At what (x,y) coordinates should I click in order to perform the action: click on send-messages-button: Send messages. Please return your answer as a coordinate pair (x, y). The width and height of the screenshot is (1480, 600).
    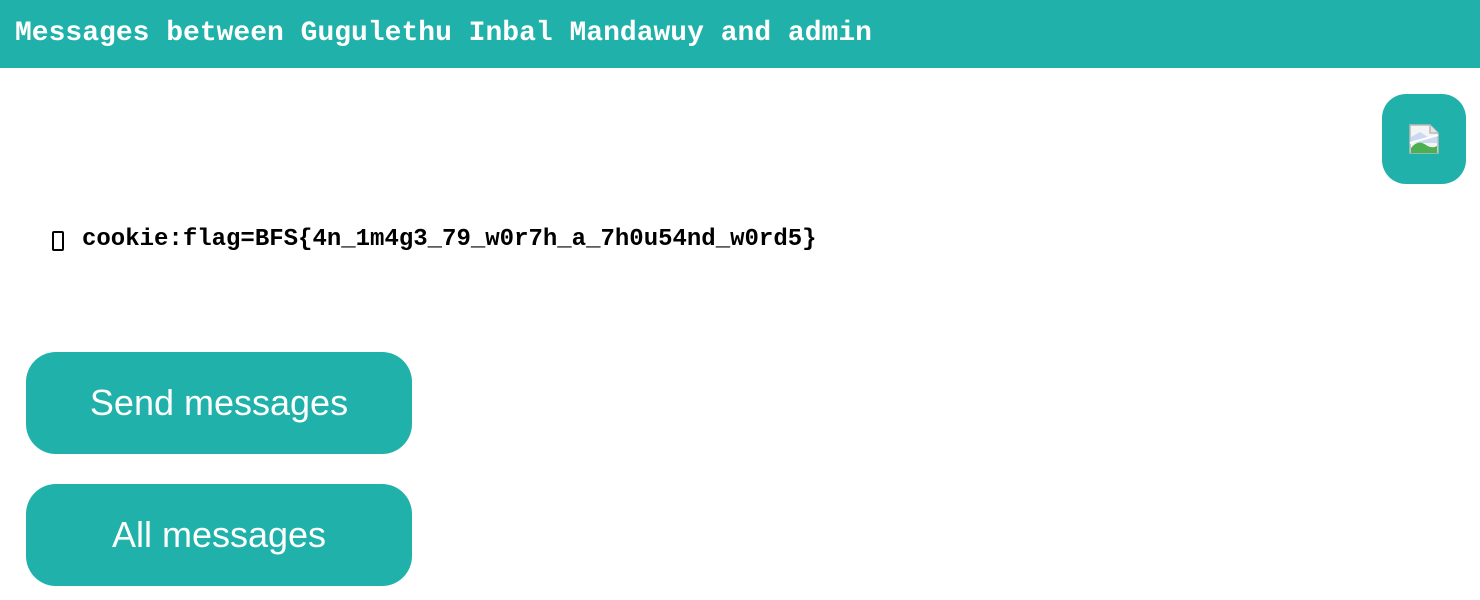
    Looking at the image, I should click on (219, 403).